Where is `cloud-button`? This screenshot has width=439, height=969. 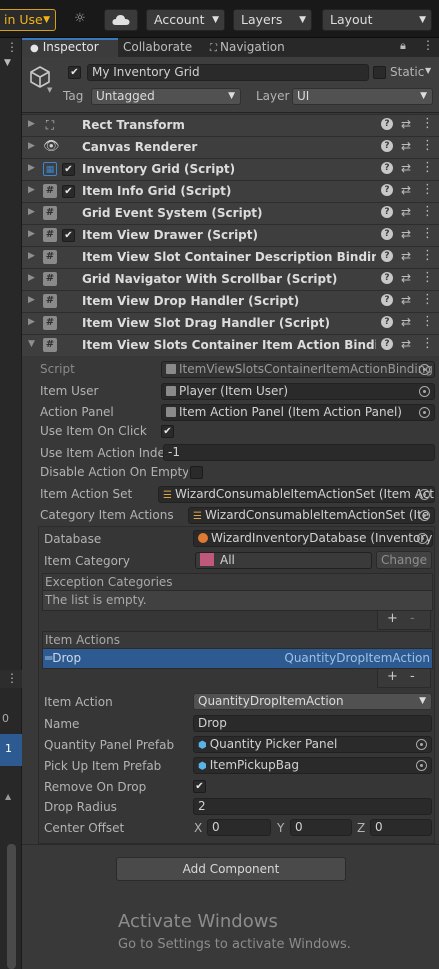
cloud-button is located at coordinates (121, 20).